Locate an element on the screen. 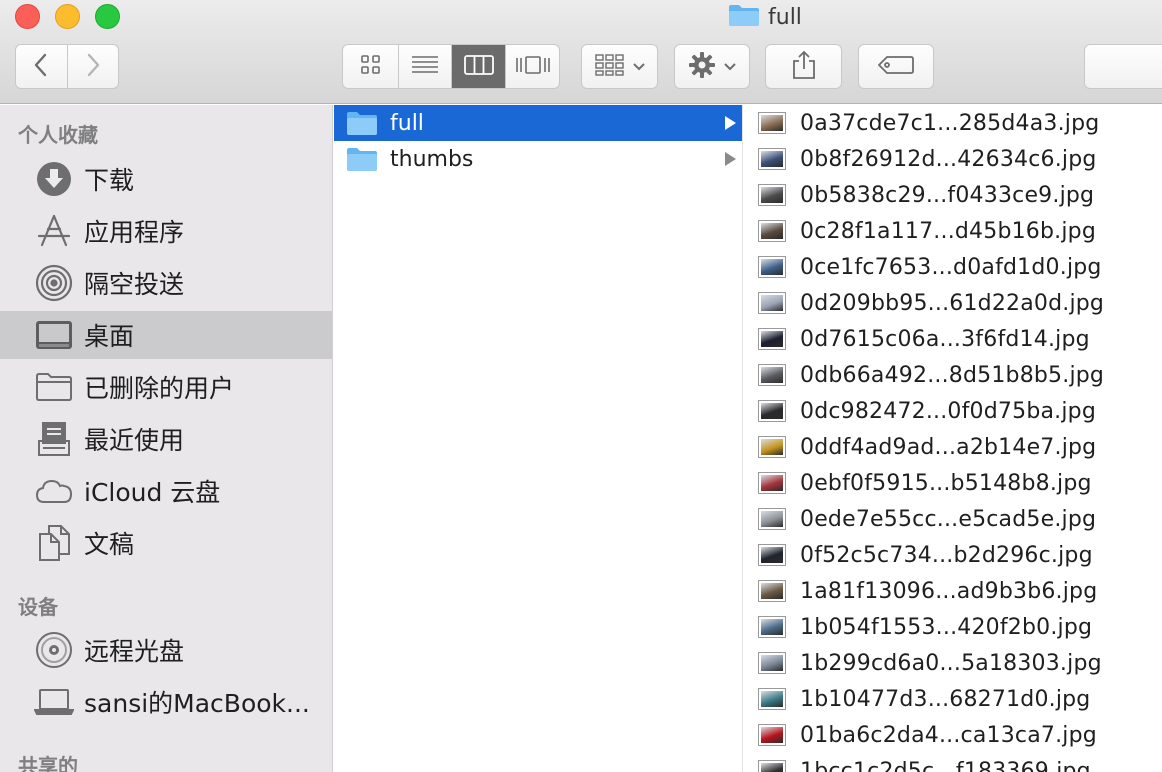 This screenshot has width=1162, height=772. back-button is located at coordinates (42, 66).